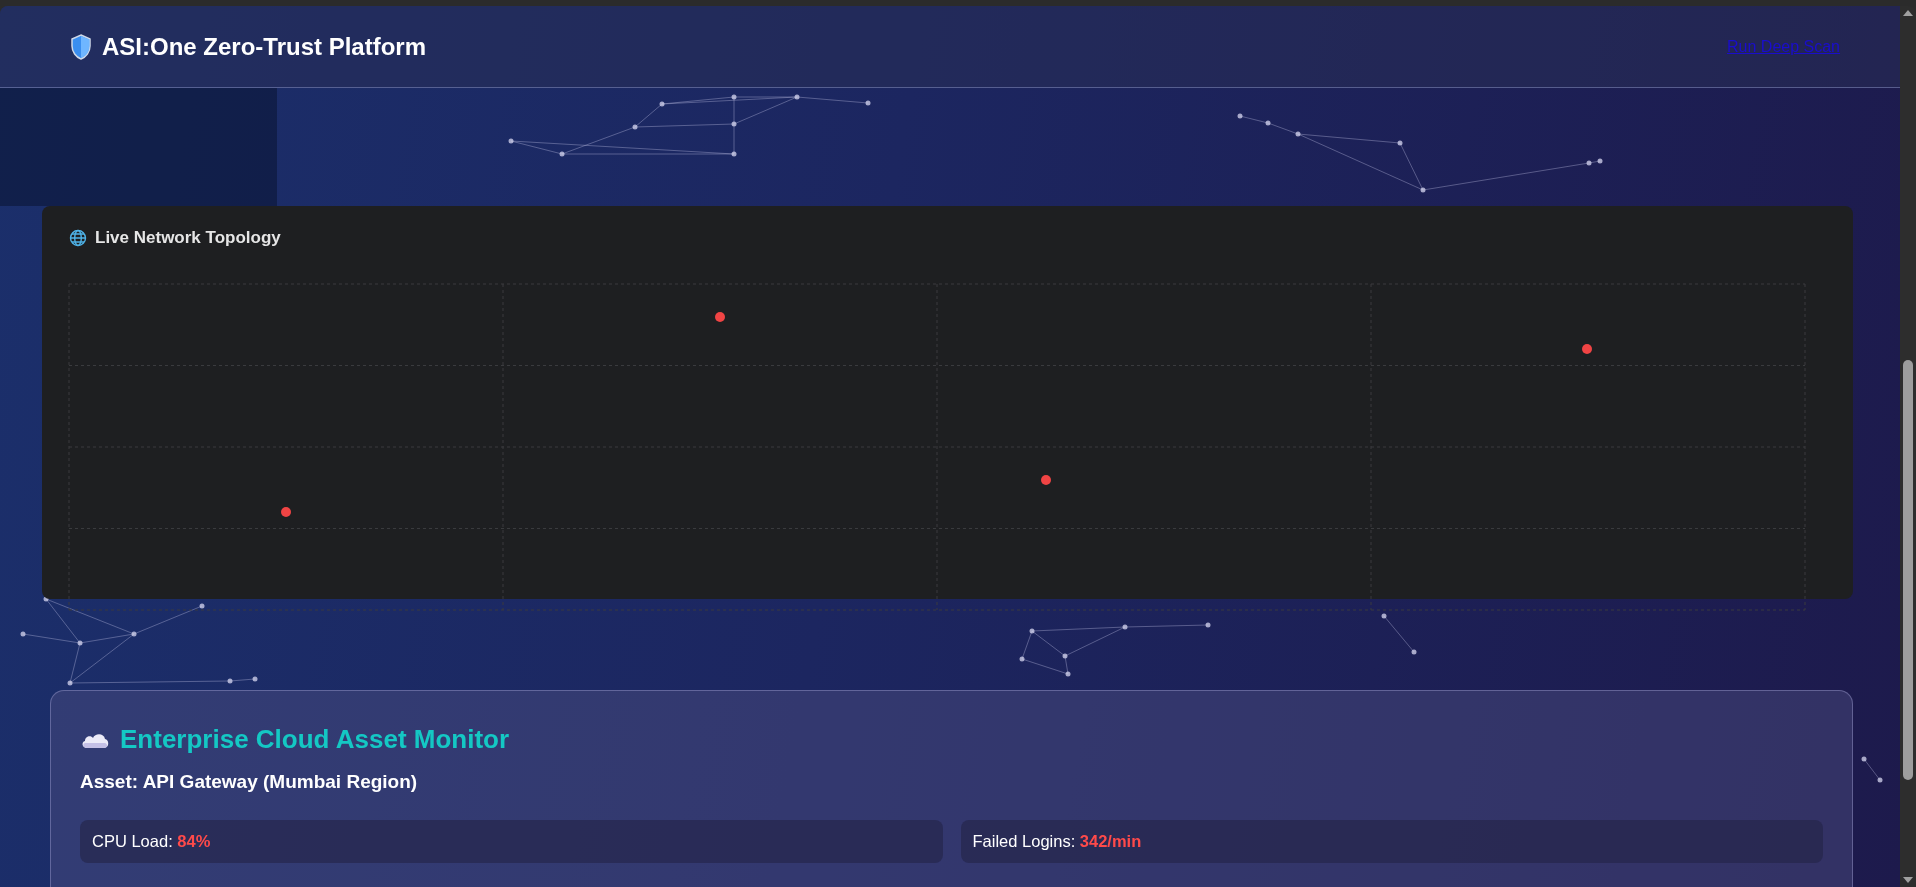 This screenshot has height=887, width=1916. What do you see at coordinates (1908, 570) in the screenshot?
I see `scrollbar-thumb` at bounding box center [1908, 570].